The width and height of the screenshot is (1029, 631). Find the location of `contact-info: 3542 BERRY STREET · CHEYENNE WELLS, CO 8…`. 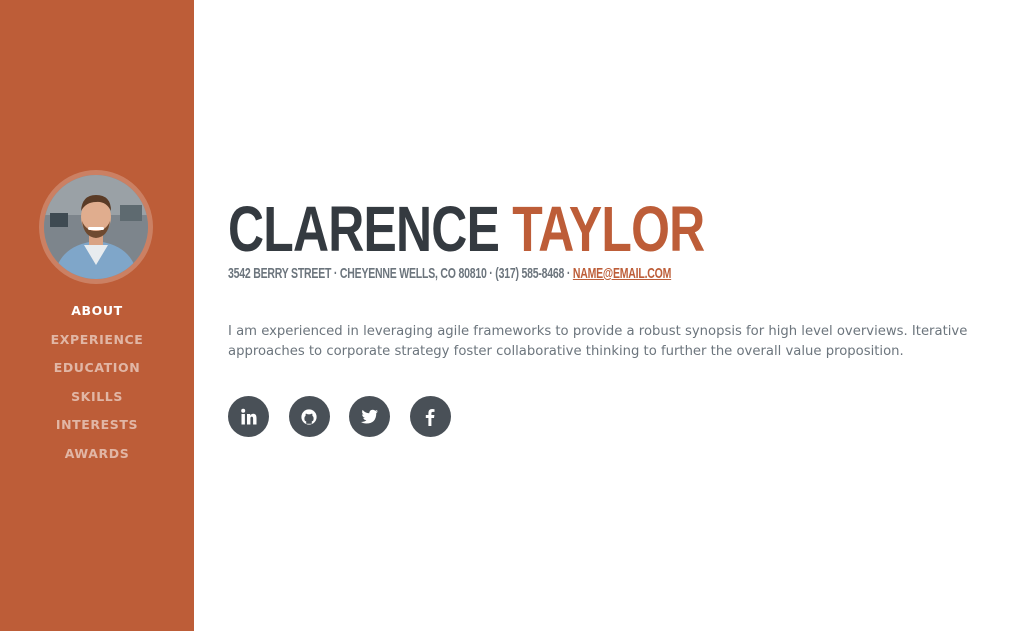

contact-info: 3542 BERRY STREET · CHEYENNE WELLS, CO 8… is located at coordinates (449, 273).